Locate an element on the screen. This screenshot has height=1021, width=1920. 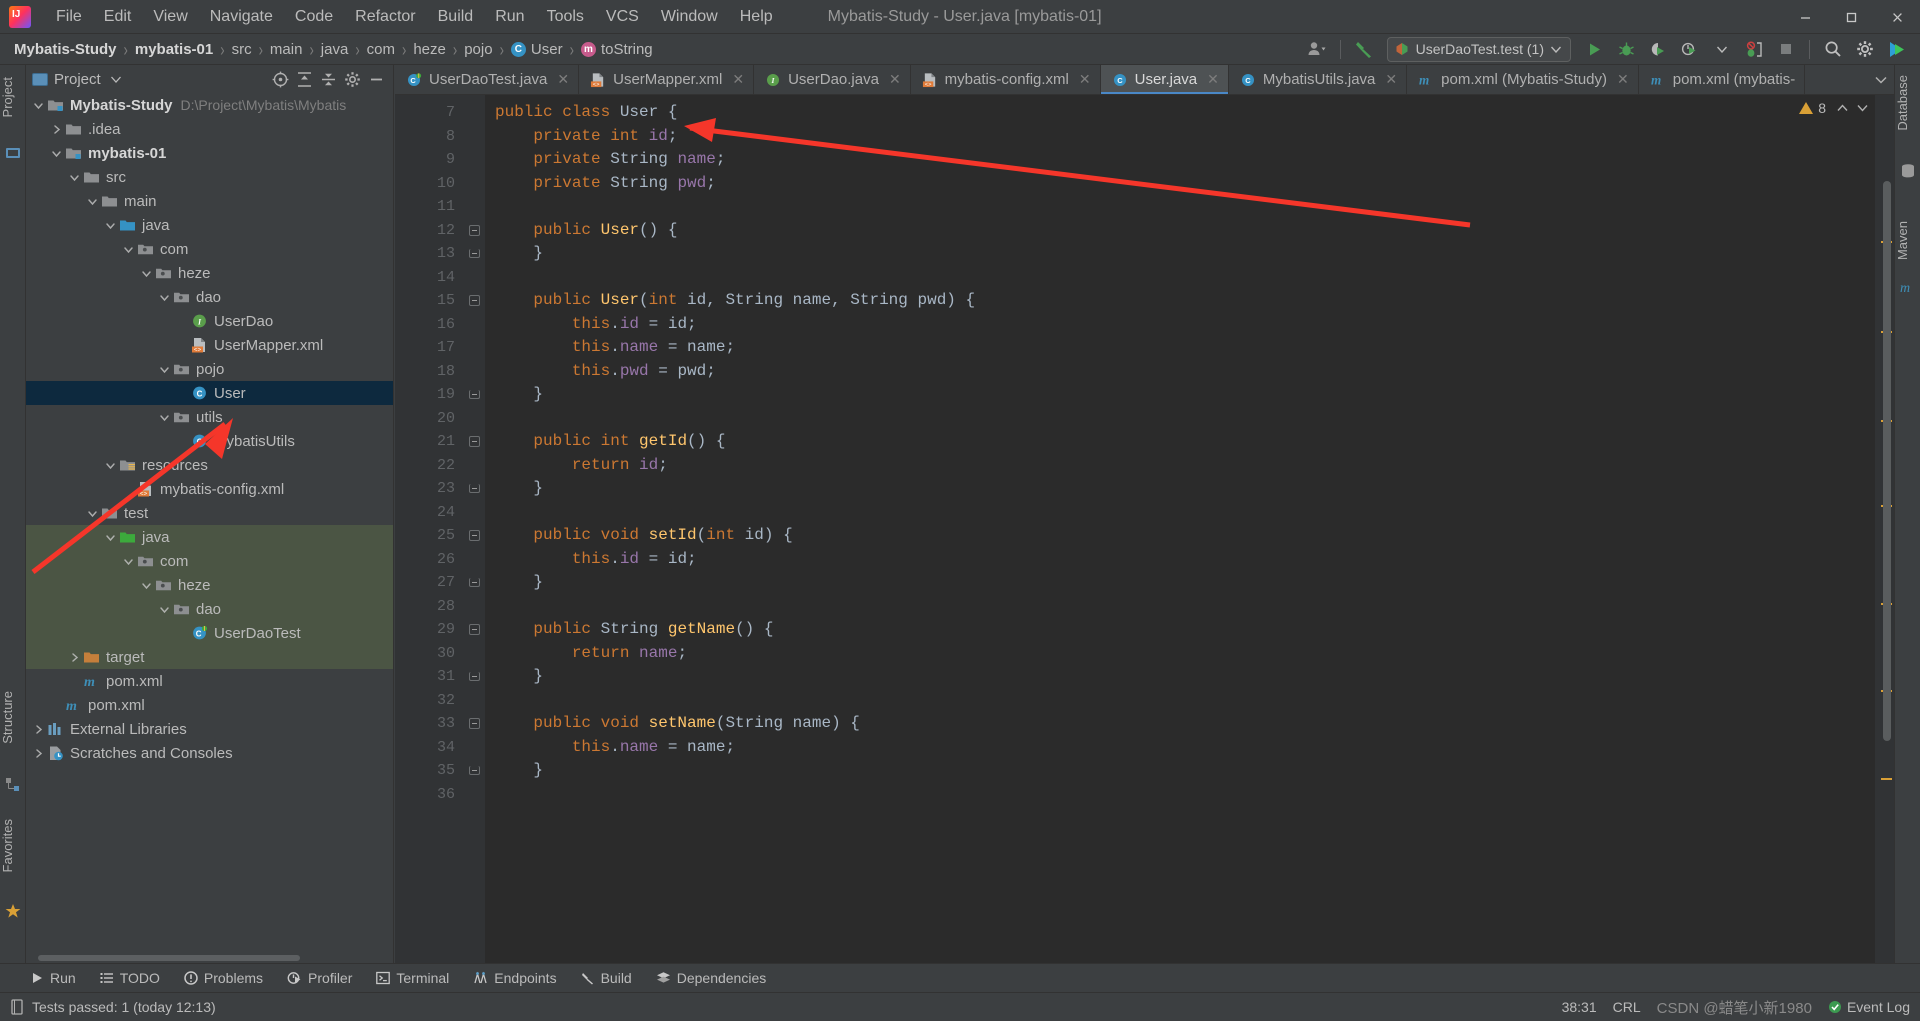
editor-tab-pom-xml-mybatis-: m pom.xml (mybatis- is located at coordinates (1722, 79).